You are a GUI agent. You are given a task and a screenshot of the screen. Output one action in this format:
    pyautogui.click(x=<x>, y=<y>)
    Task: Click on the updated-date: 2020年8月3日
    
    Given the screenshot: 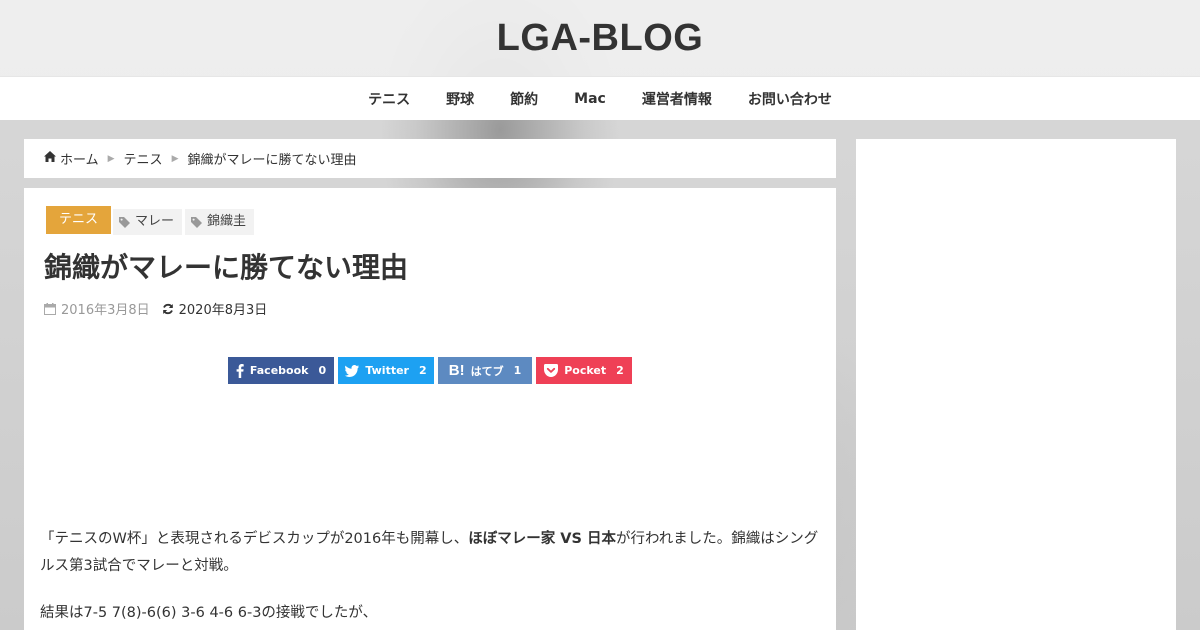 What is the action you would take?
    pyautogui.click(x=215, y=308)
    